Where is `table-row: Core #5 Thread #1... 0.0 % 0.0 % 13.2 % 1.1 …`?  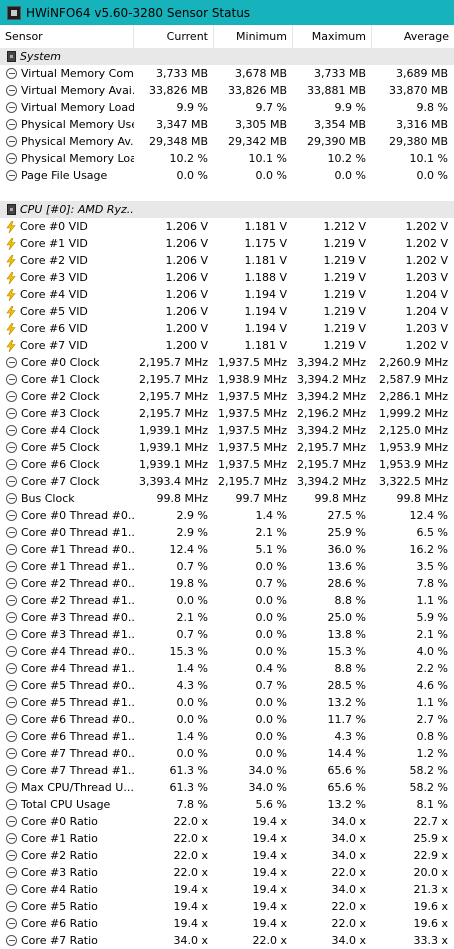
table-row: Core #5 Thread #1... 0.0 % 0.0 % 13.2 % 1.1 … is located at coordinates (227, 702).